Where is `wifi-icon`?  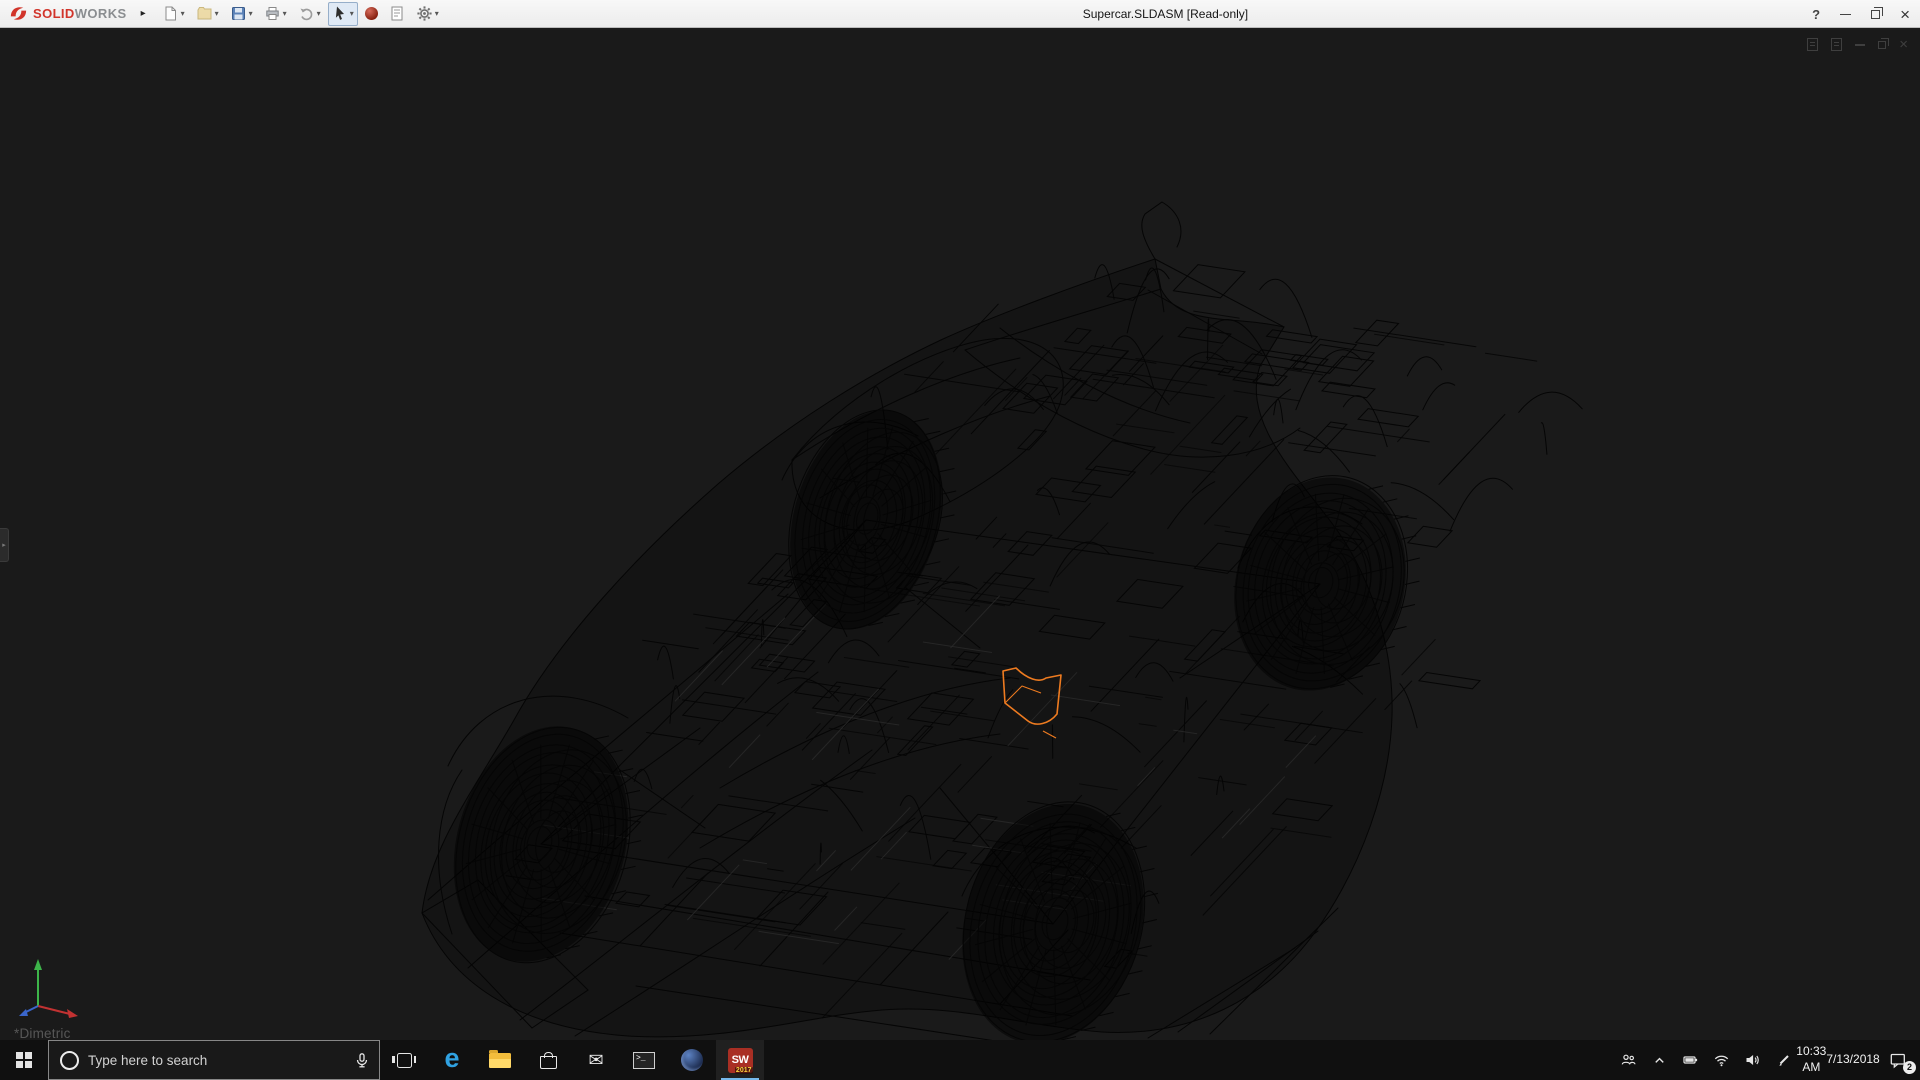
wifi-icon is located at coordinates (1721, 1061).